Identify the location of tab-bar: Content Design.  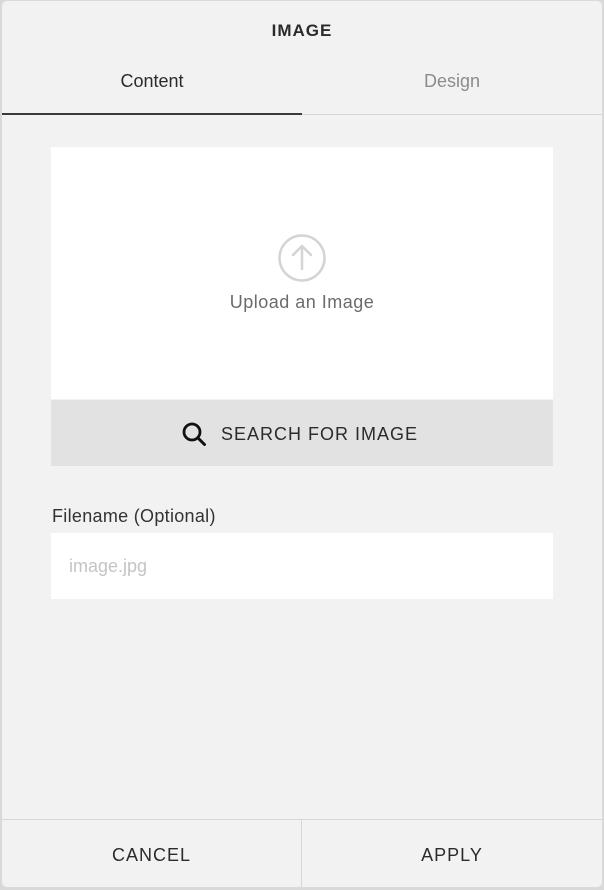
(302, 90).